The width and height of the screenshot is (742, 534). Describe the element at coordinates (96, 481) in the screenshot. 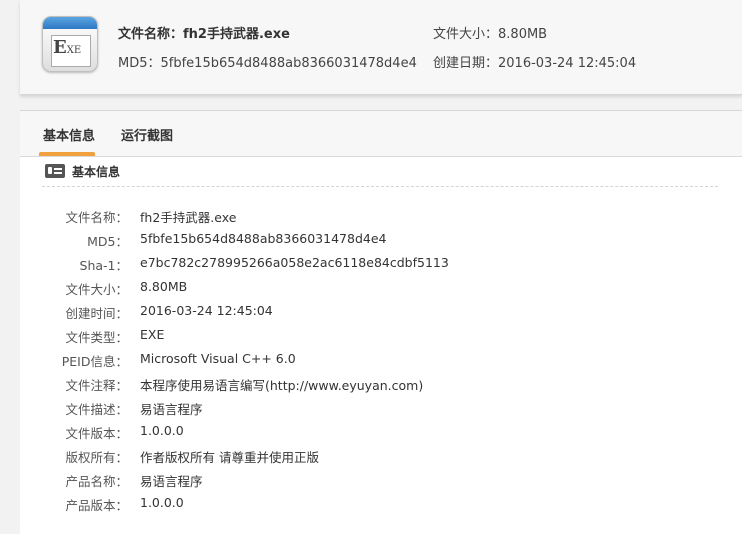

I see `info-row-label: 产品名称：` at that location.